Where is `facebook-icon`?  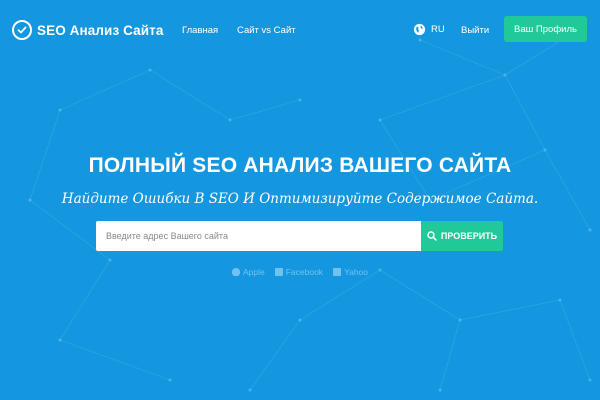
facebook-icon is located at coordinates (278, 272).